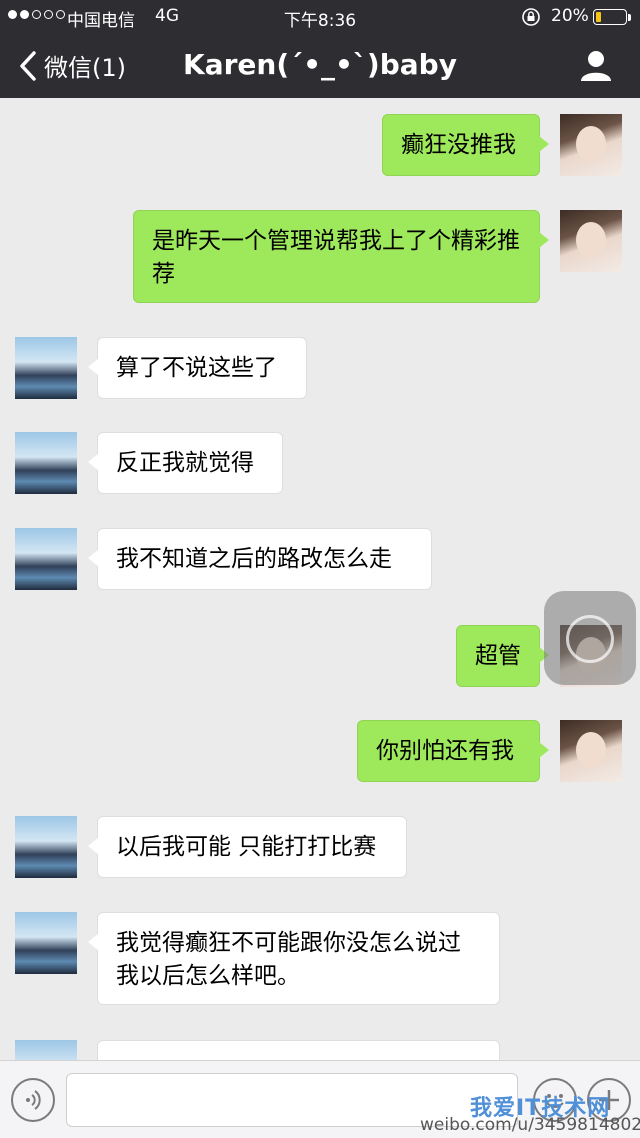 The width and height of the screenshot is (640, 1138). I want to click on message-text: 我不知道之后的路改怎么走, so click(254, 559).